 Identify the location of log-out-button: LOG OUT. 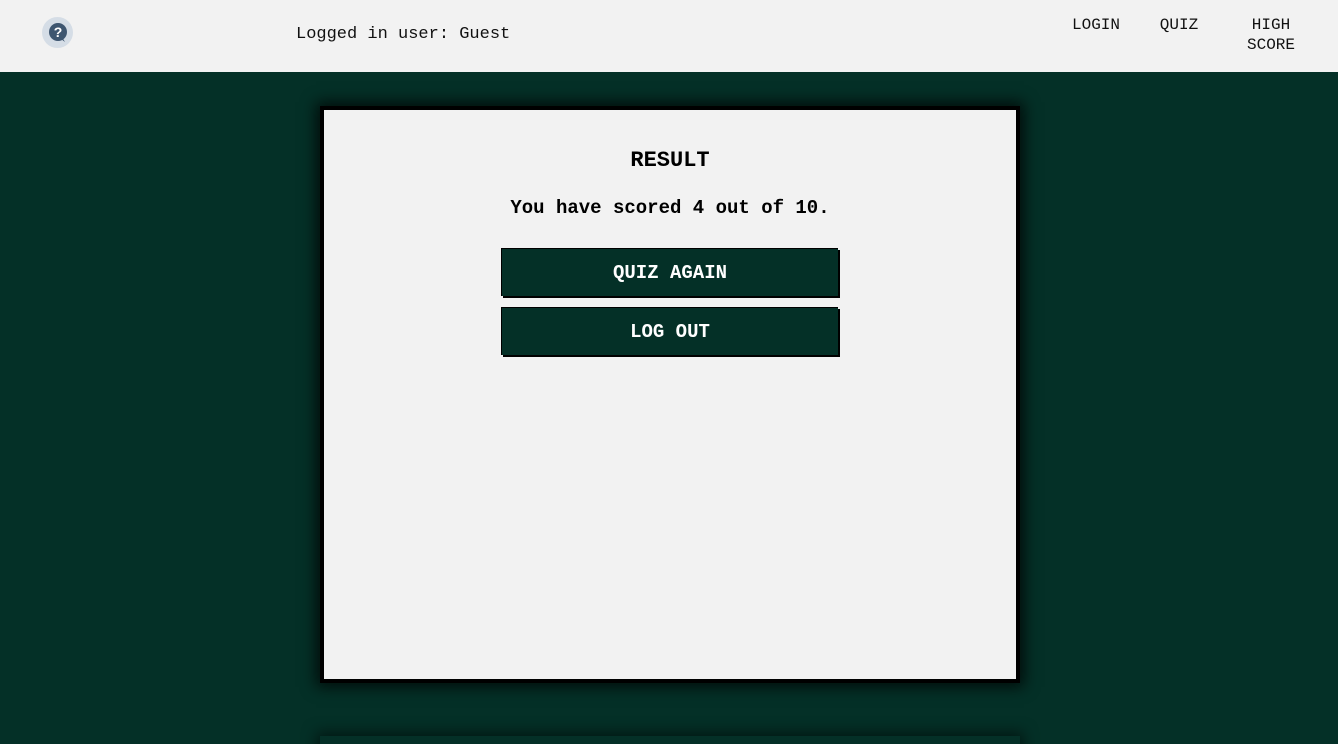
(669, 331).